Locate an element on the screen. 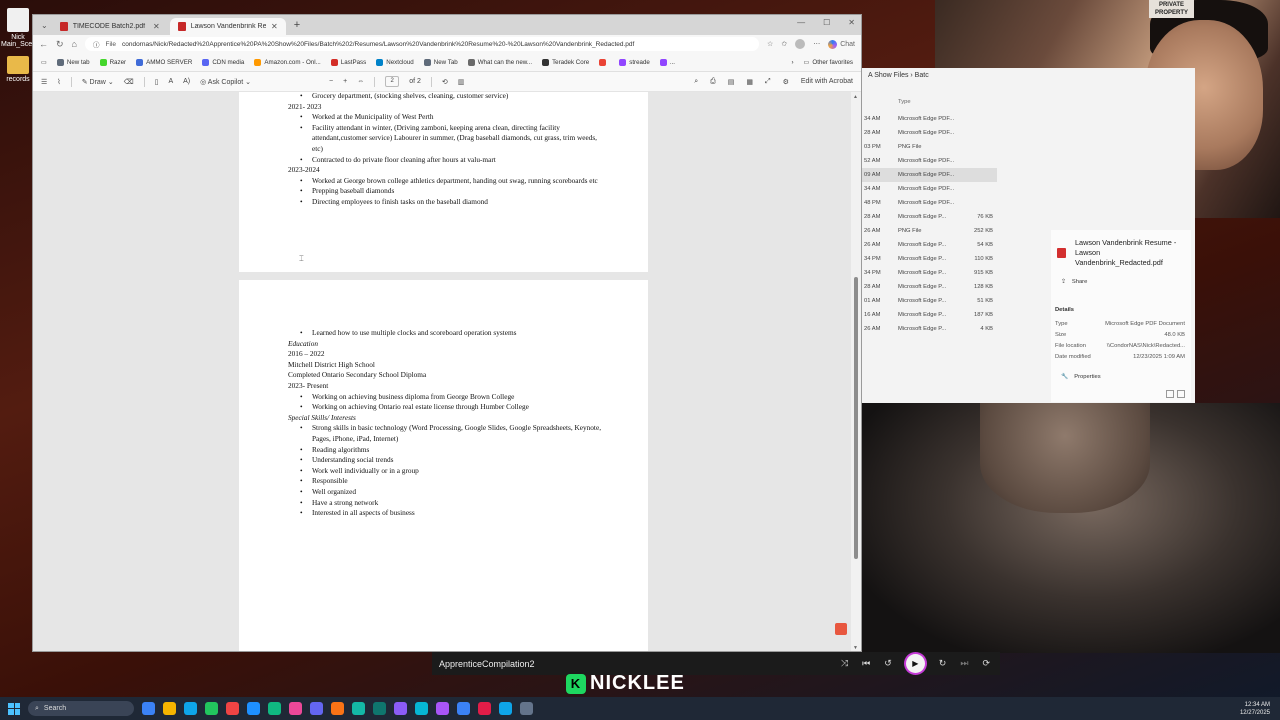 The height and width of the screenshot is (720, 1280). tiles-view-icon is located at coordinates (1181, 394).